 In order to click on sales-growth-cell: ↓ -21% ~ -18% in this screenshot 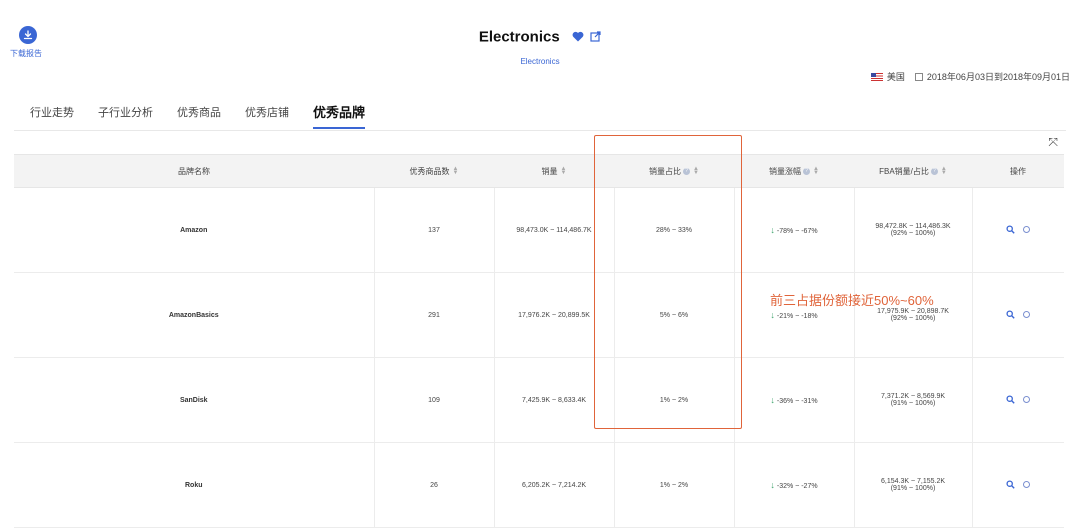, I will do `click(794, 315)`.